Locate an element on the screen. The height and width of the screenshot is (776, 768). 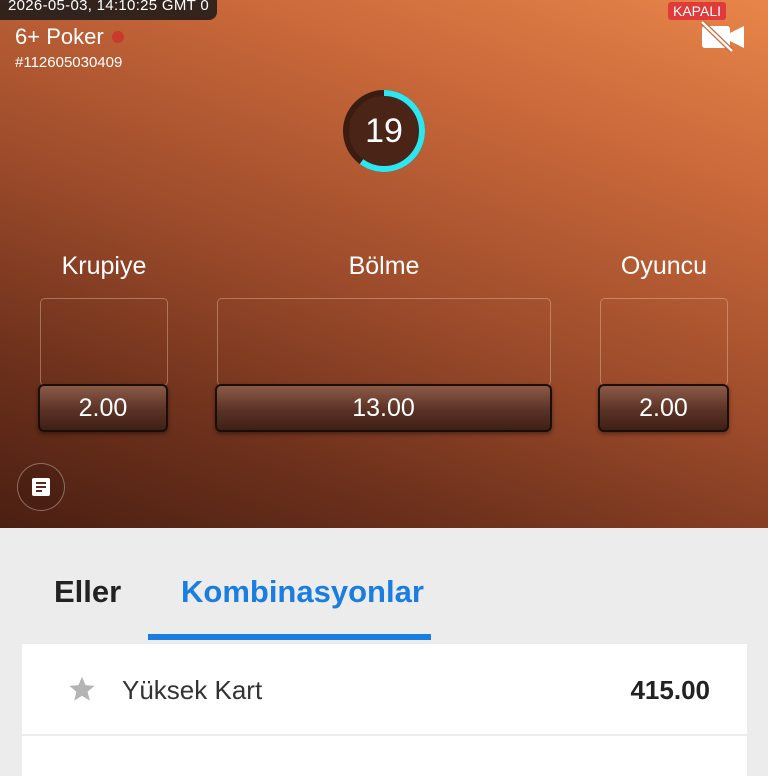
bet-area-bolme is located at coordinates (384, 342).